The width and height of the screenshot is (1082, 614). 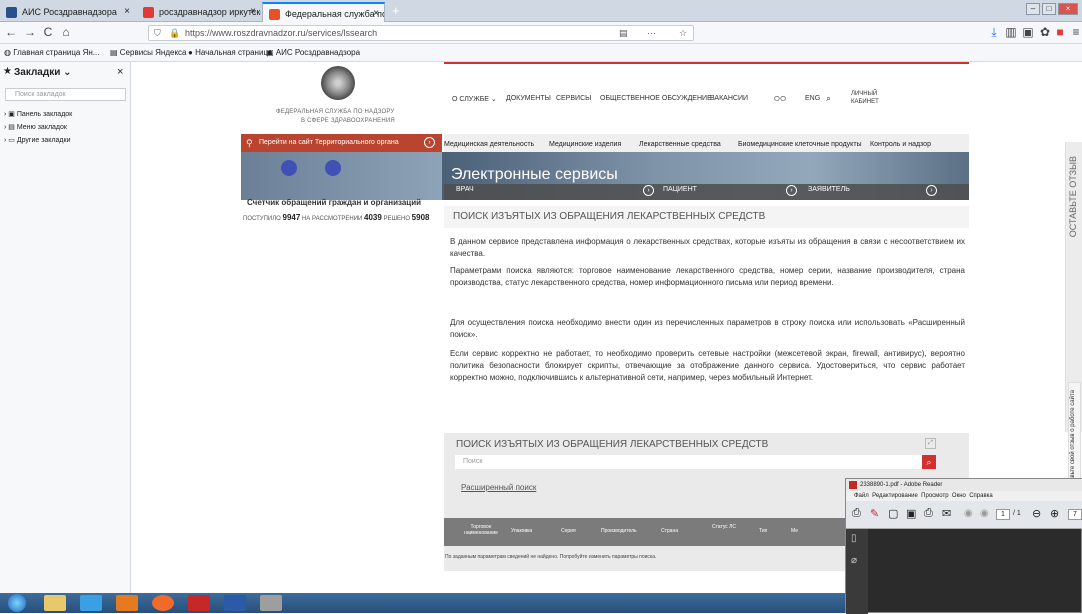 I want to click on role-doctor: ВРАЧ, so click(x=465, y=189).